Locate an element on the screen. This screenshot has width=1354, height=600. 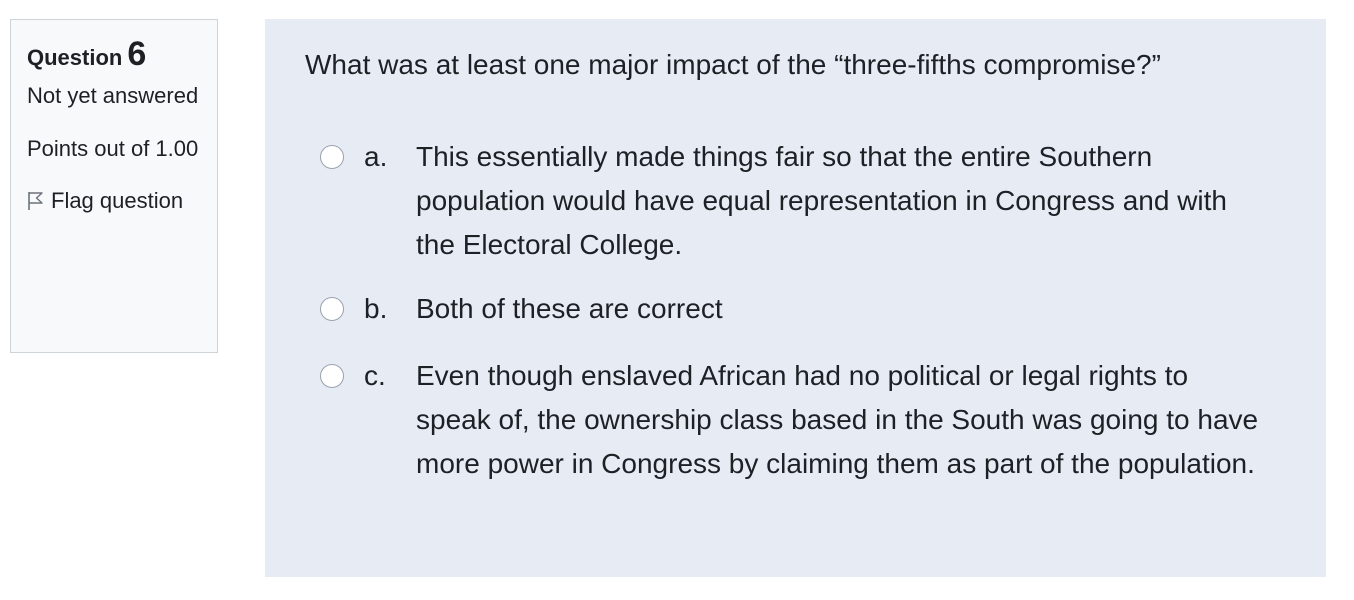
question-state: Not yet answered is located at coordinates (113, 95).